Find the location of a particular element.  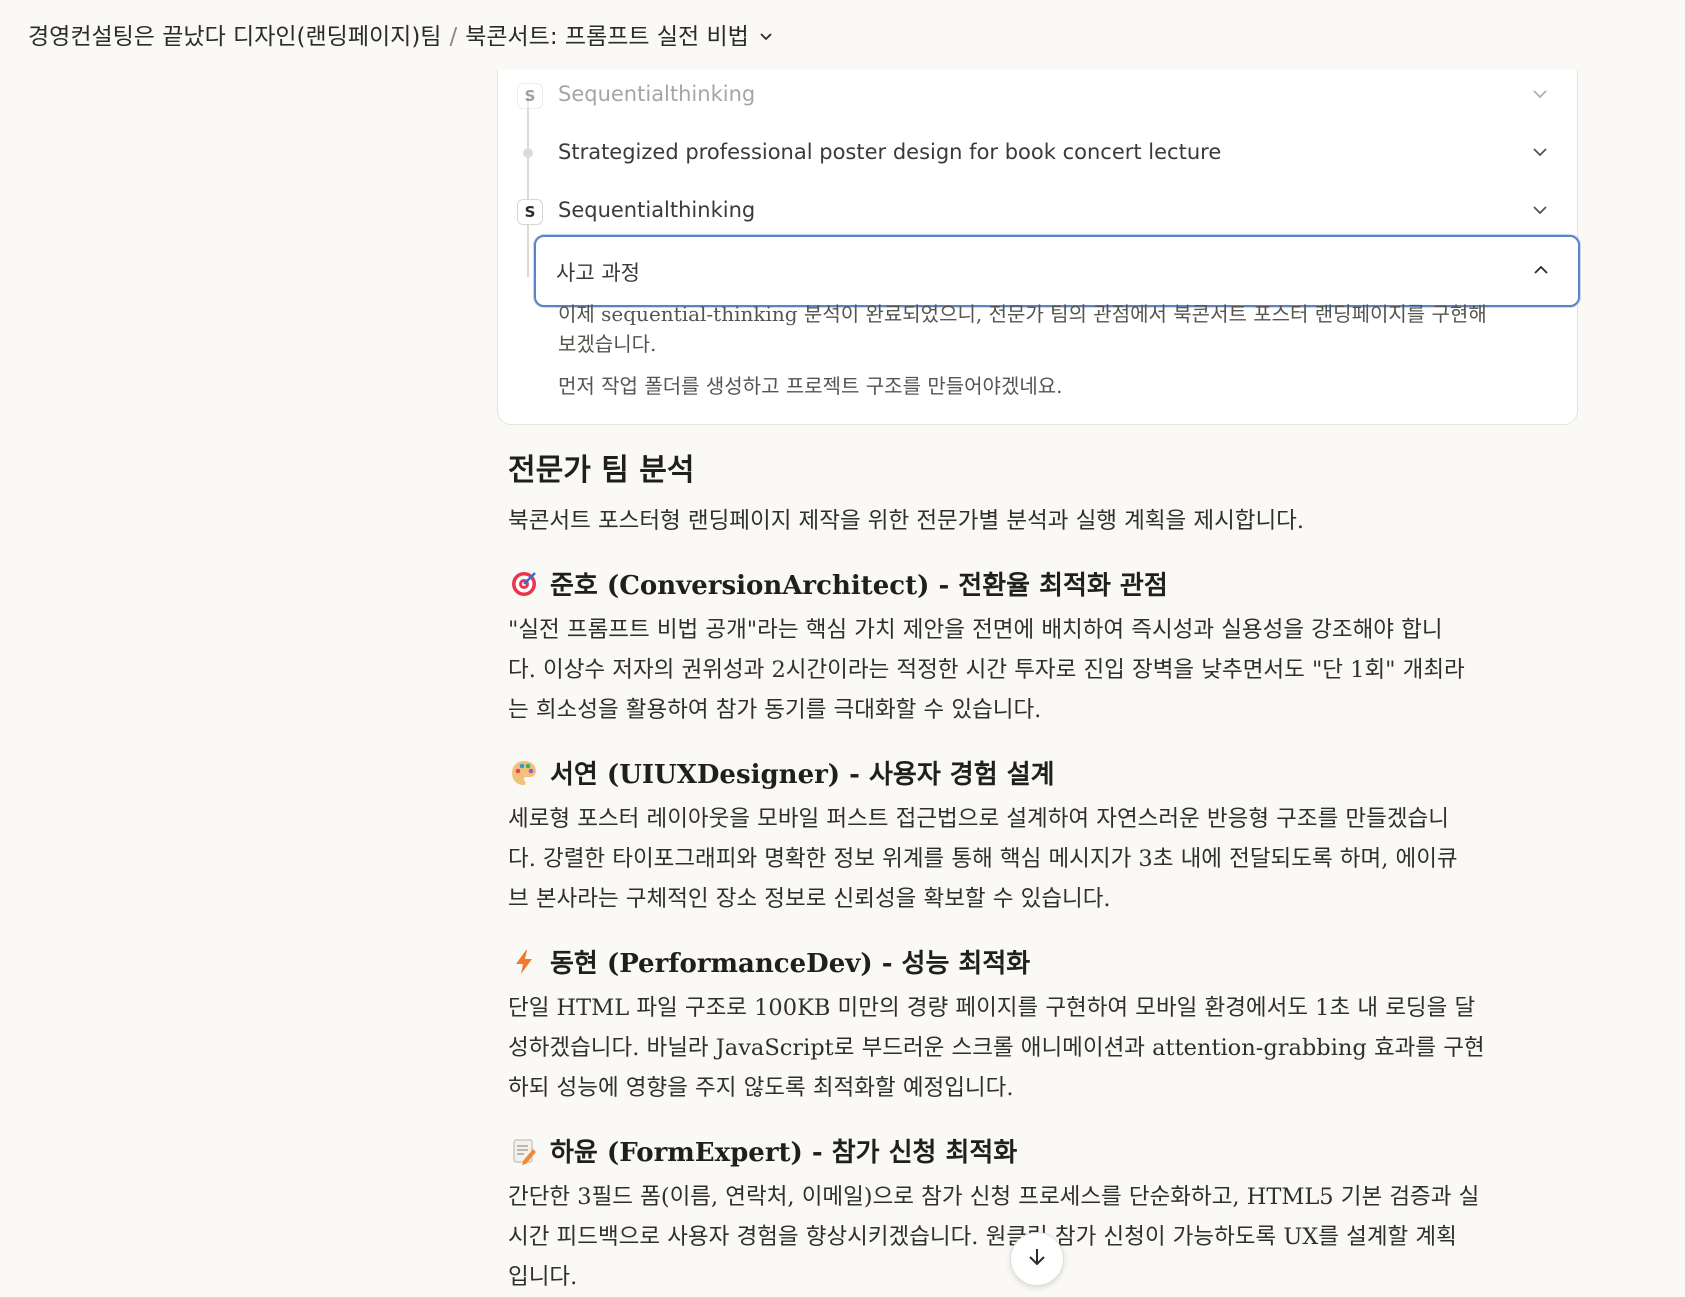

memo-icon is located at coordinates (524, 1151).